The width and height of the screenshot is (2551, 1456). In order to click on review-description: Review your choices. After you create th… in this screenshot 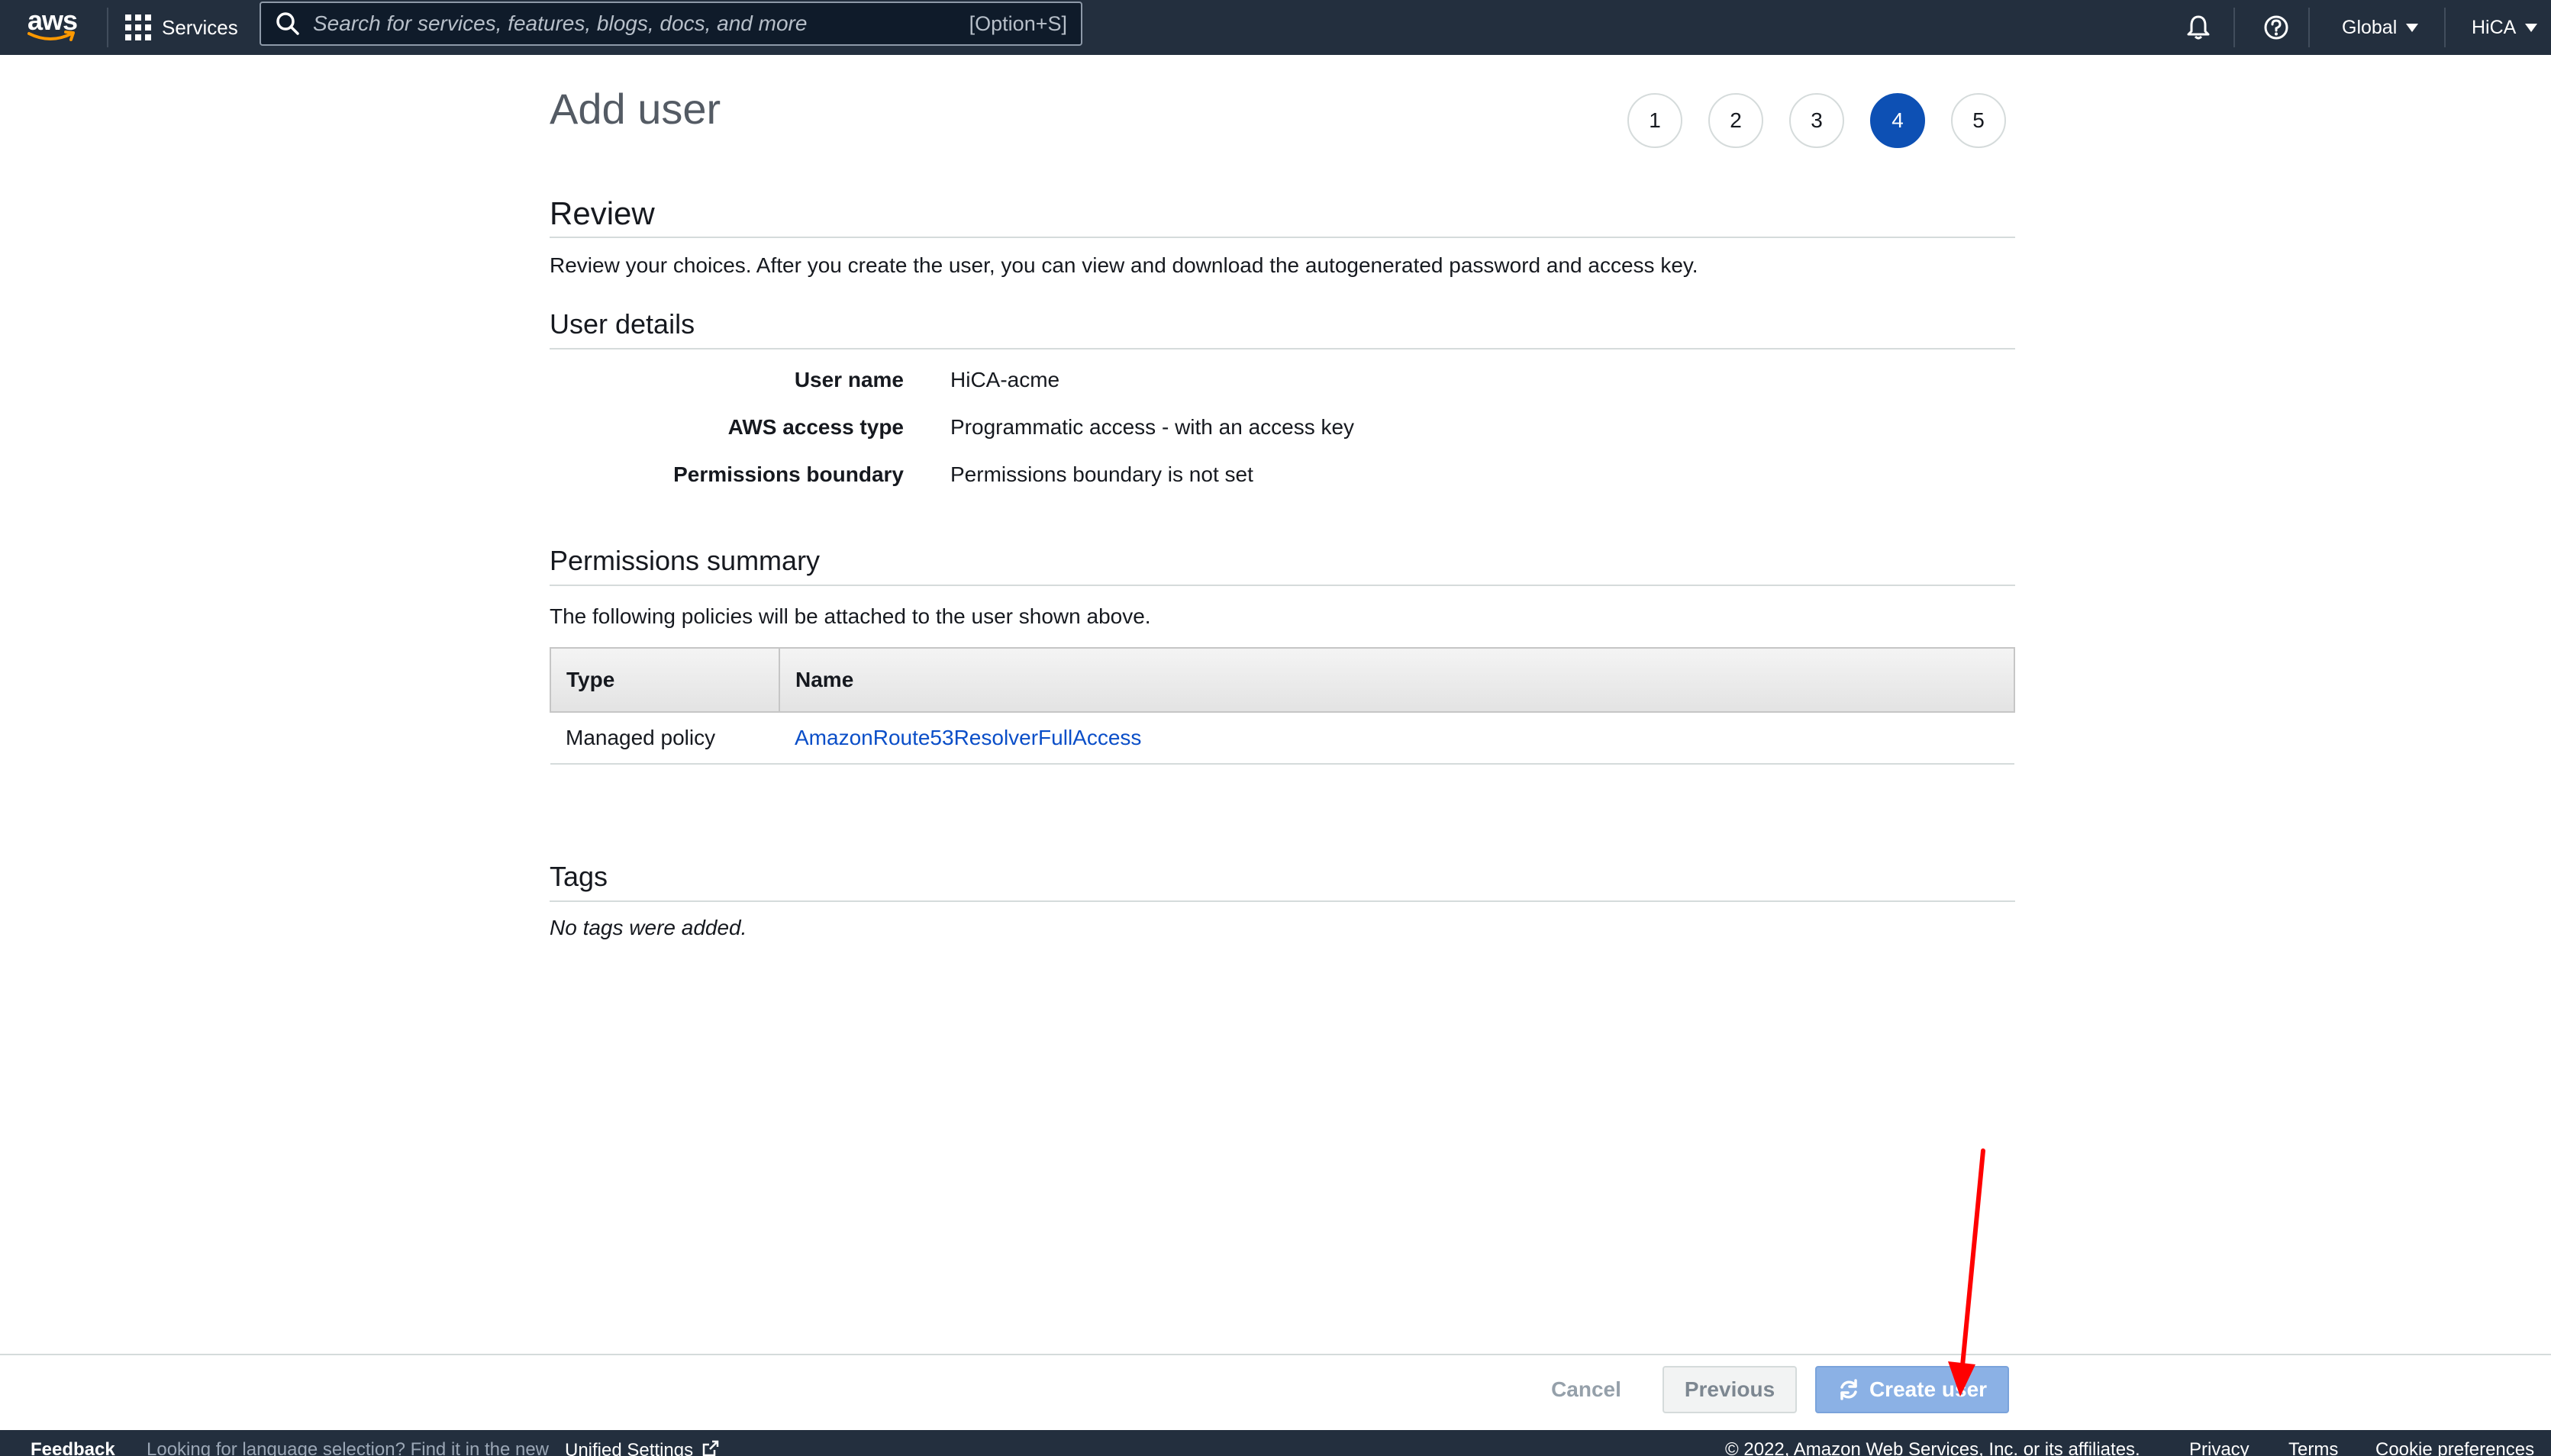, I will do `click(1124, 265)`.